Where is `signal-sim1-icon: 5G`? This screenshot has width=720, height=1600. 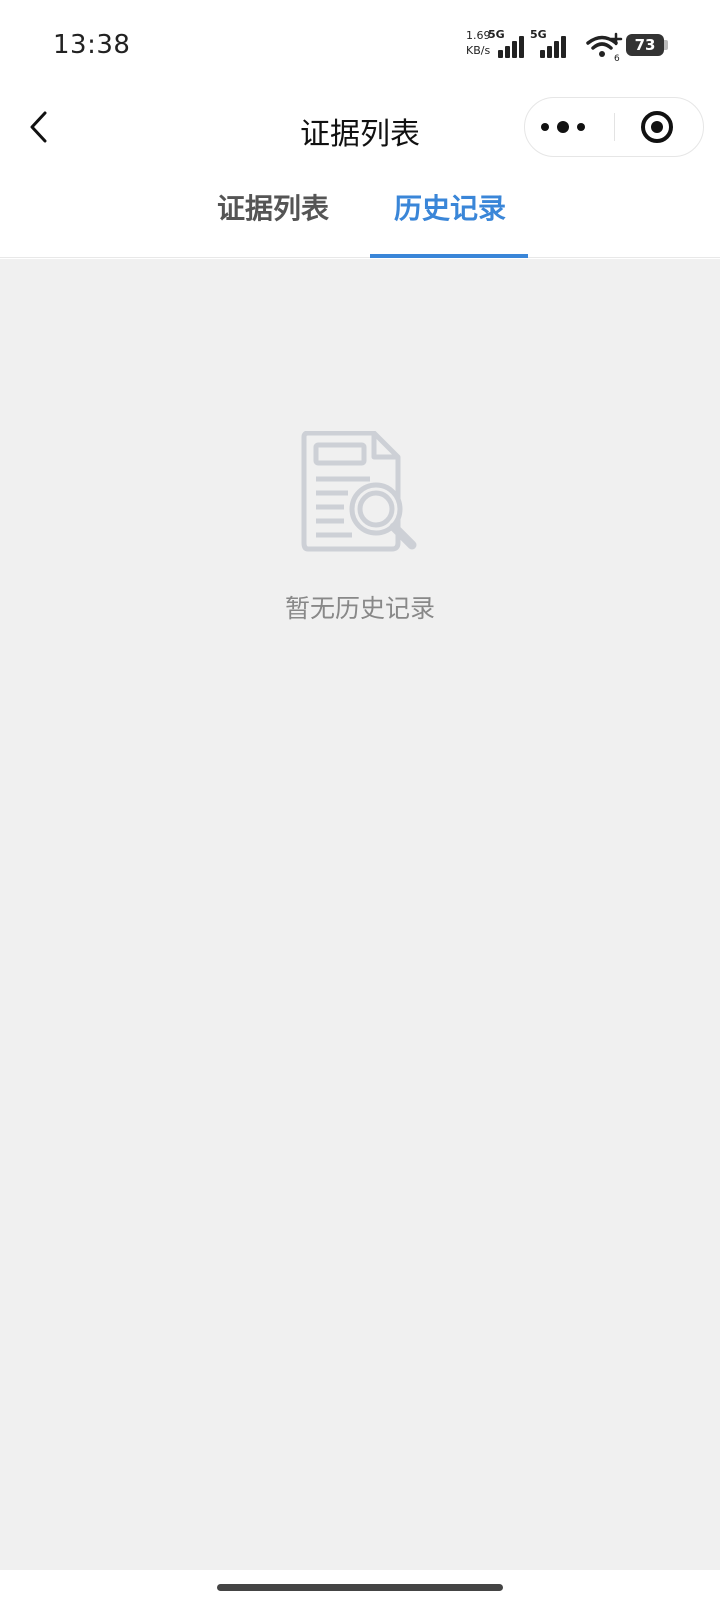
signal-sim1-icon: 5G is located at coordinates (508, 44).